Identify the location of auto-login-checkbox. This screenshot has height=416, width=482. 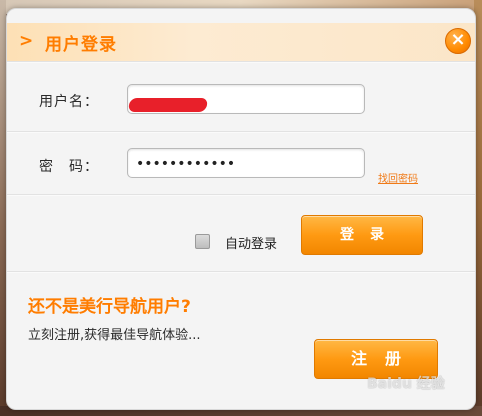
(202, 241).